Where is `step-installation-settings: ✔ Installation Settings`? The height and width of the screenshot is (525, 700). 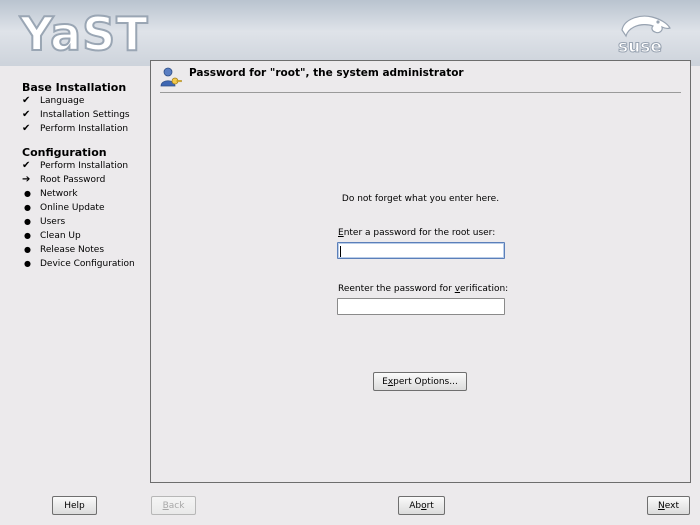 step-installation-settings: ✔ Installation Settings is located at coordinates (76, 114).